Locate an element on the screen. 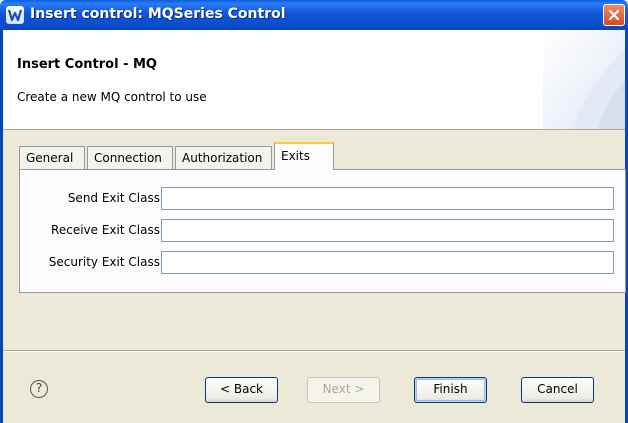  receive-exit-row: Receive Exit Class: is located at coordinates (320, 231).